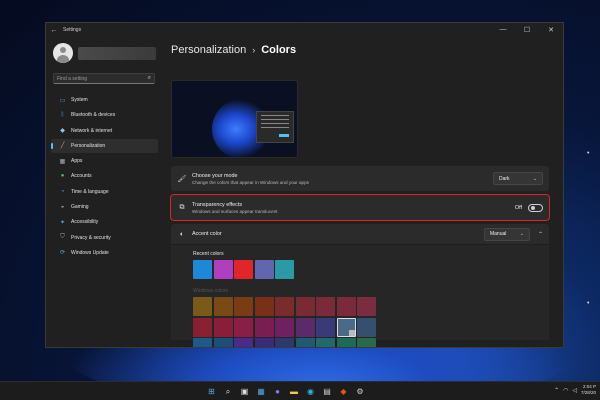 This screenshot has height=400, width=600. I want to click on globe-clock-icon: ◔, so click(62, 191).